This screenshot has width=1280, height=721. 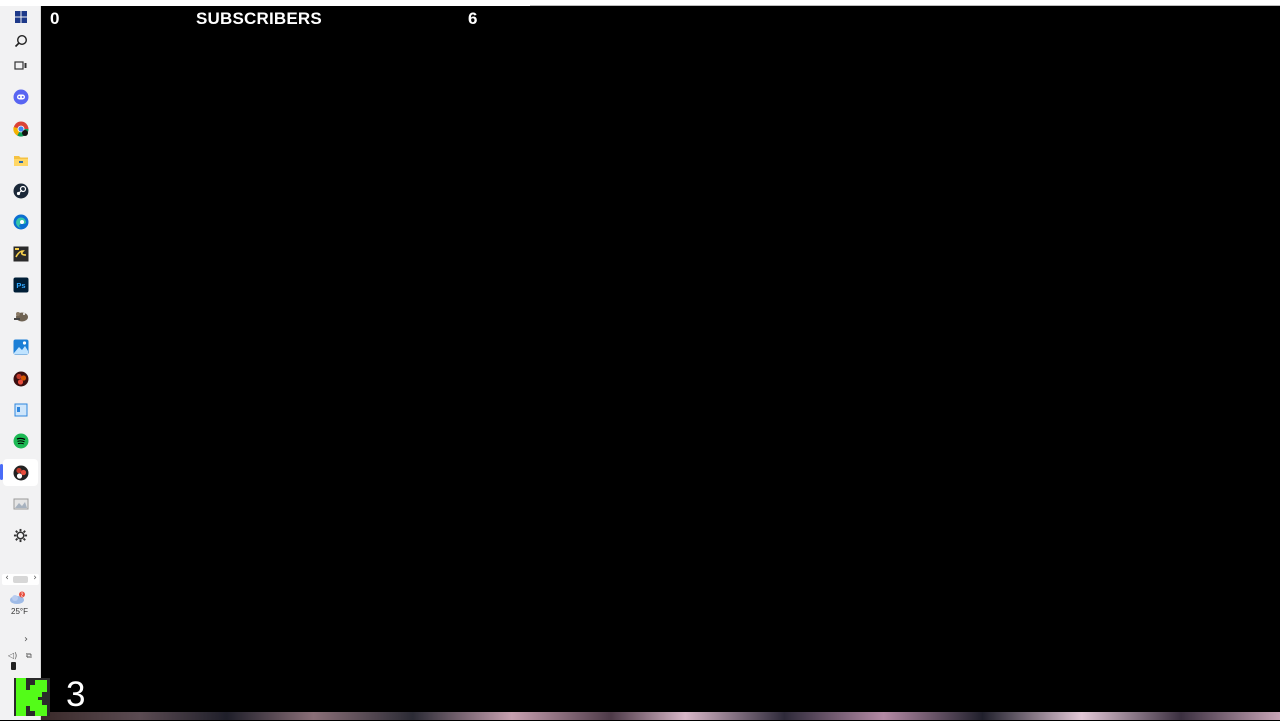 What do you see at coordinates (660, 716) in the screenshot?
I see `bottom-preview-strip` at bounding box center [660, 716].